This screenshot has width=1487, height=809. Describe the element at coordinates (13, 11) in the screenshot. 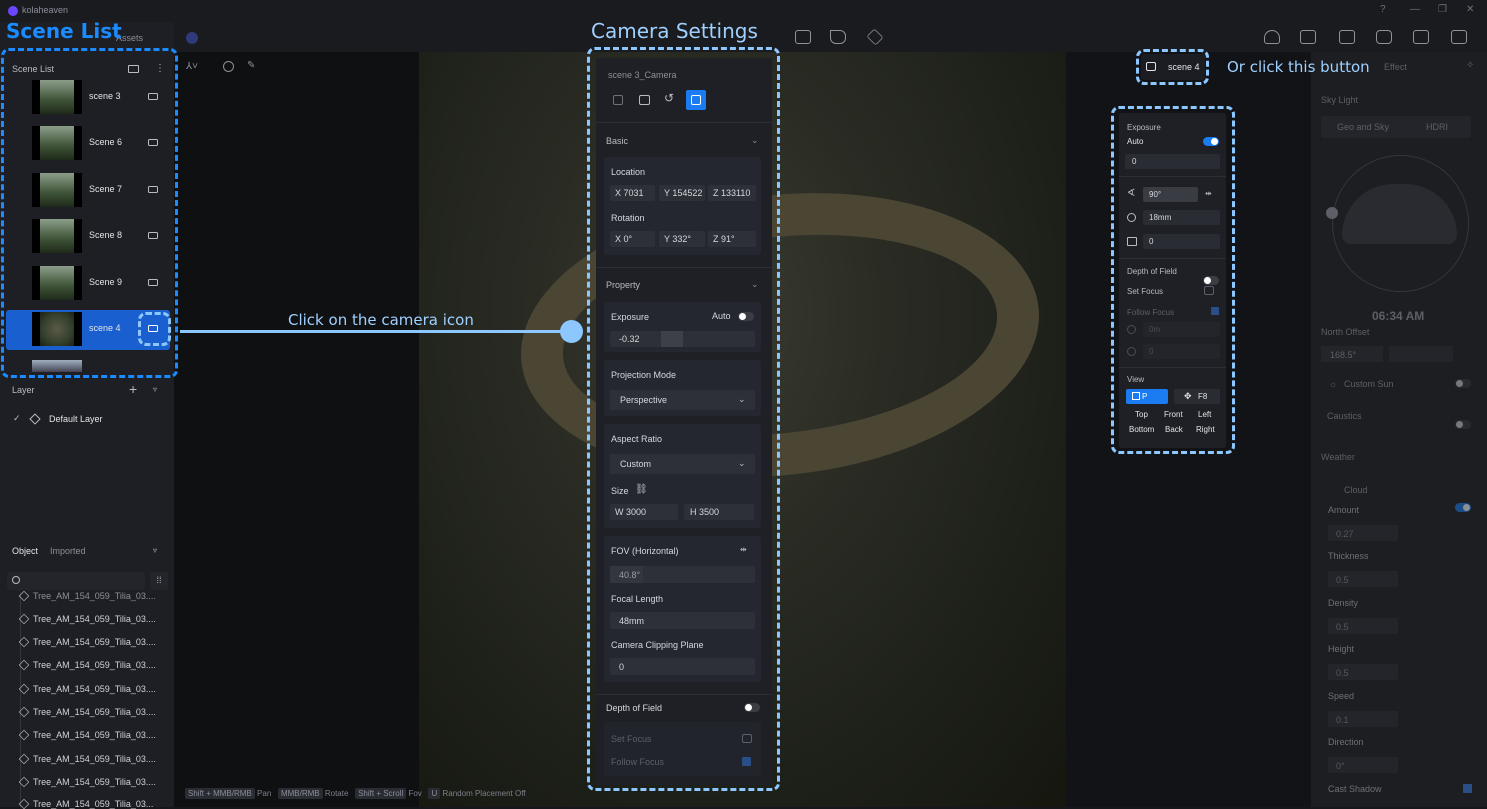

I see `app-logo-icon` at that location.